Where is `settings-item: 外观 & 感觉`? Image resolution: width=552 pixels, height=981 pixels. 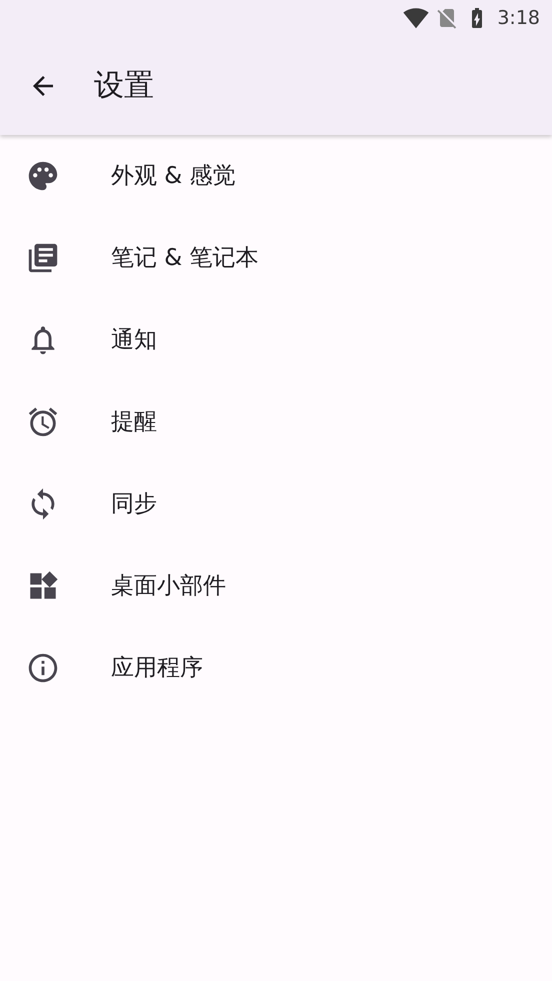 settings-item: 外观 & 感觉 is located at coordinates (276, 176).